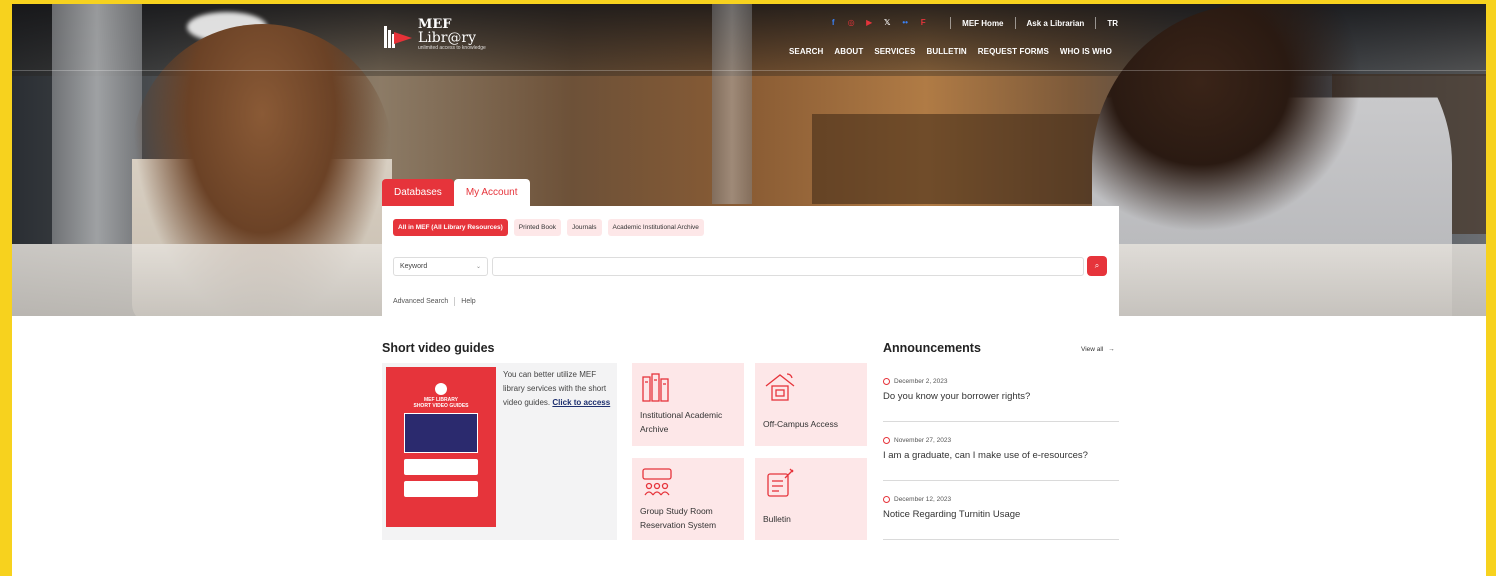 This screenshot has height=576, width=1496. Describe the element at coordinates (414, 266) in the screenshot. I see `search-field-value: Keyword` at that location.